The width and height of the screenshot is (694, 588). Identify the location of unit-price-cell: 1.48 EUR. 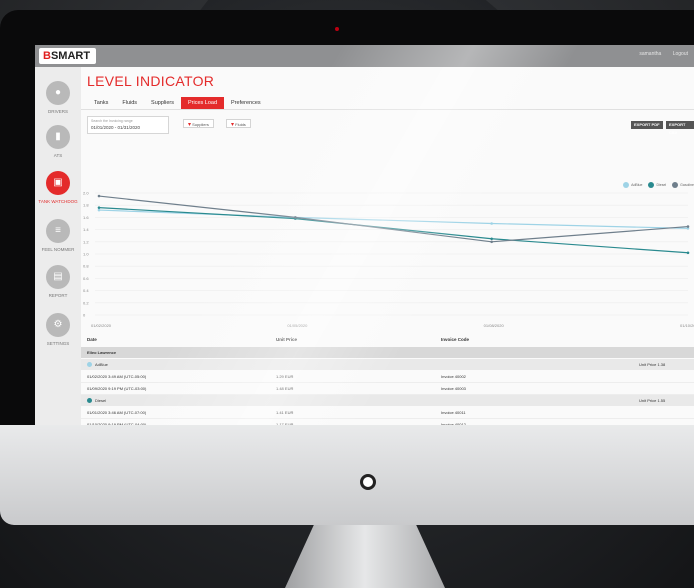
(285, 388).